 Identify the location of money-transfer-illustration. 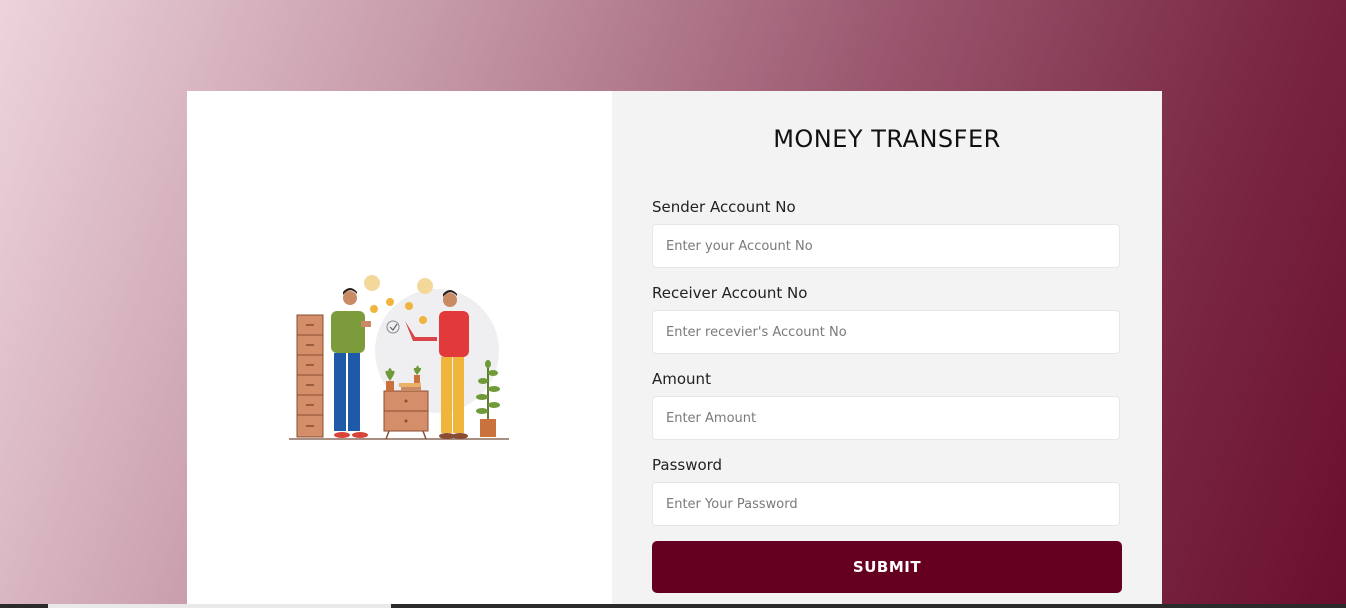
(399, 357).